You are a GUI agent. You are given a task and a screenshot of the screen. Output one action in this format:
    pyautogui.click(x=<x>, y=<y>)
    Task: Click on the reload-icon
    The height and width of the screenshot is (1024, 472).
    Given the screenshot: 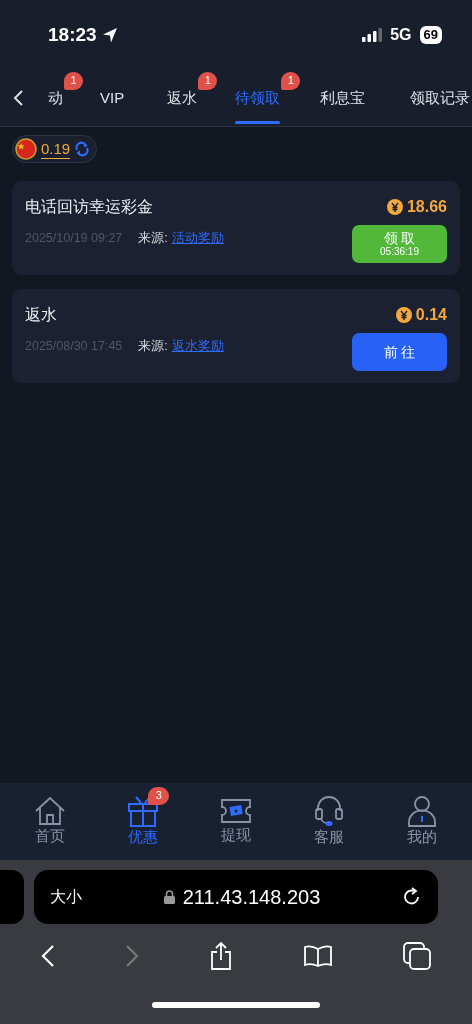 What is the action you would take?
    pyautogui.click(x=412, y=897)
    